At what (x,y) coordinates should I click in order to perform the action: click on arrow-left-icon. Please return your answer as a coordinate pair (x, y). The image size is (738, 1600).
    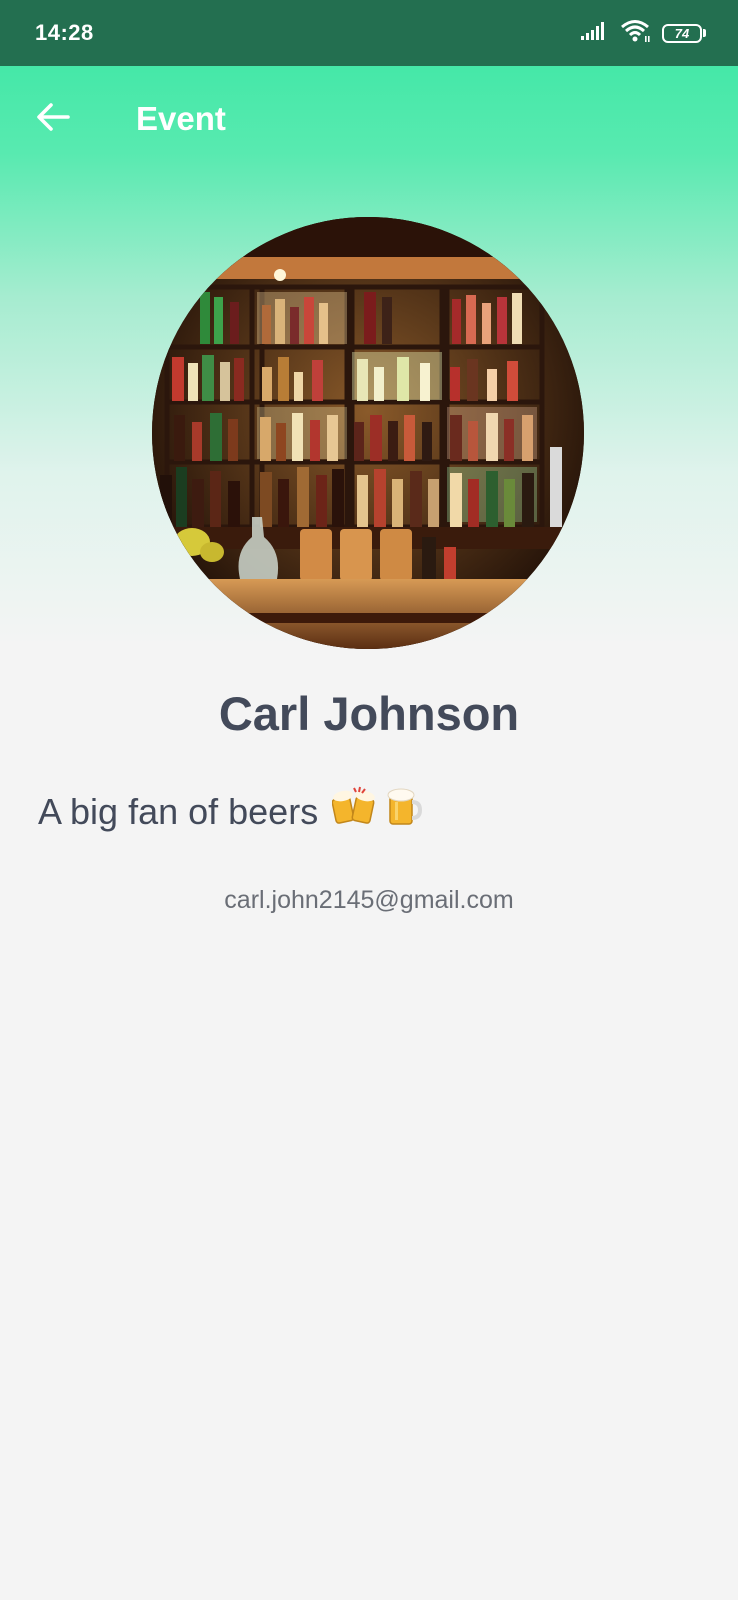
    Looking at the image, I should click on (53, 119).